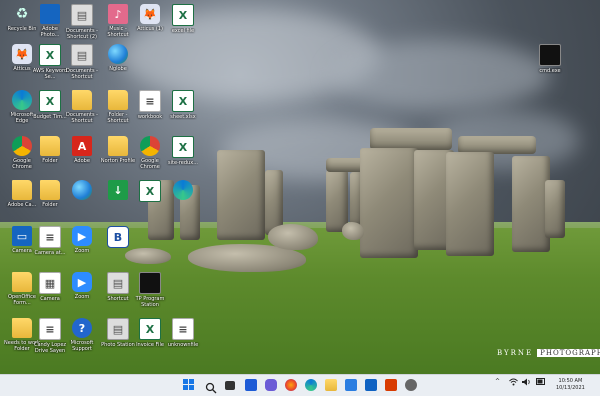  I want to click on desktop-icon: A Adobe, so click(82, 157).